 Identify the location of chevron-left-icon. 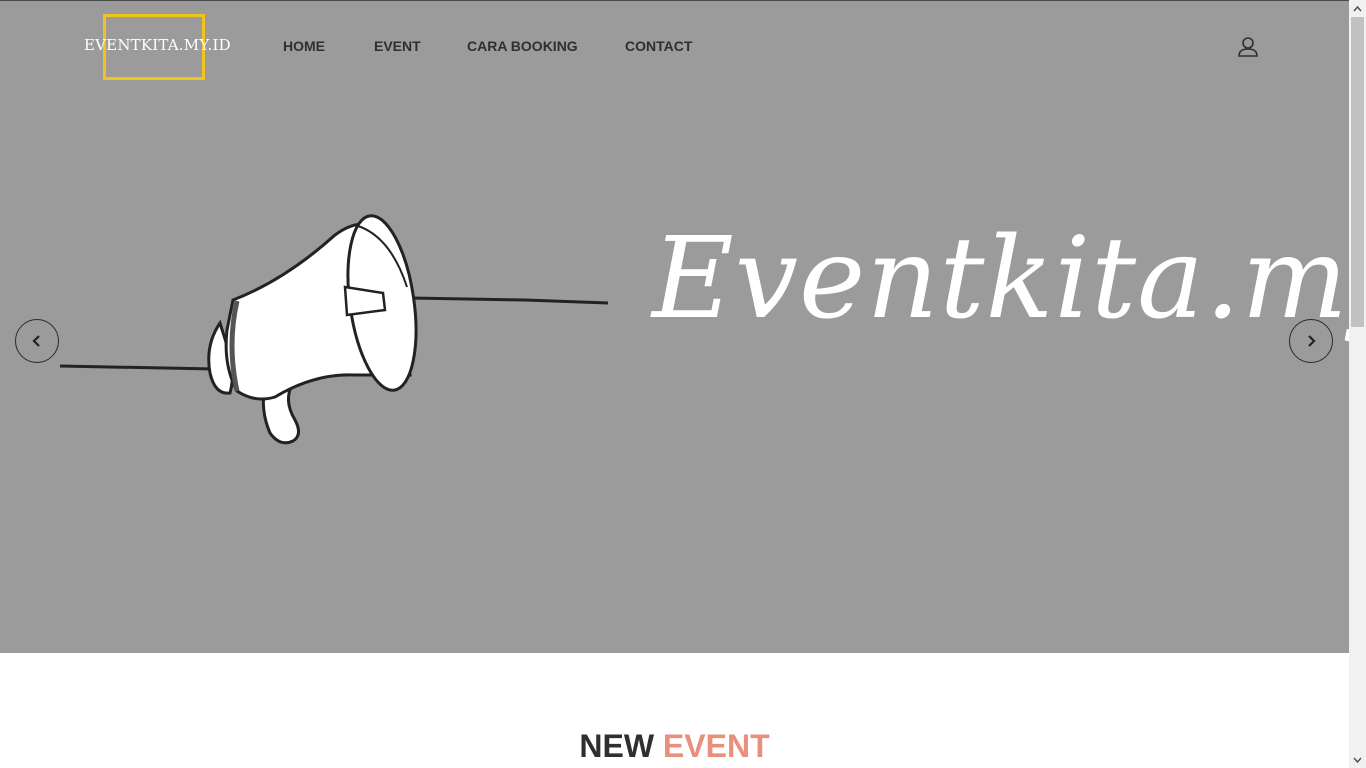
(36, 341).